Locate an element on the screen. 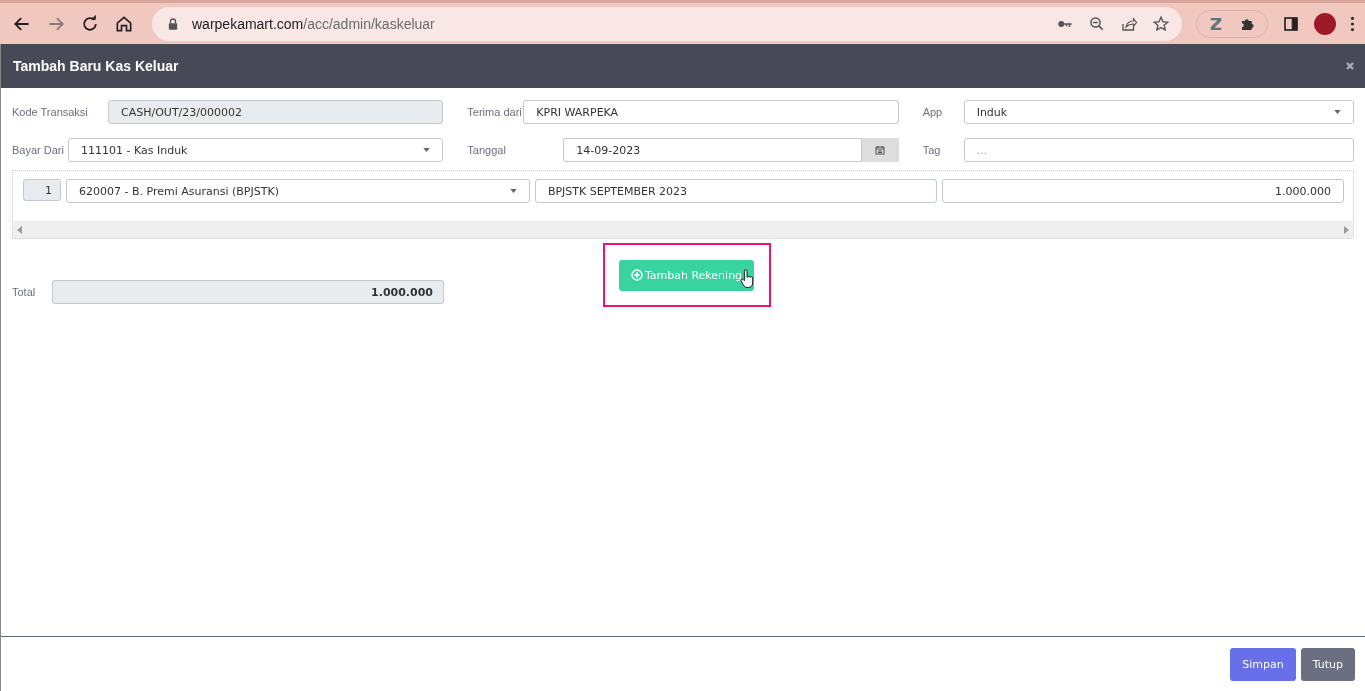  zoom-out-icon is located at coordinates (1097, 23).